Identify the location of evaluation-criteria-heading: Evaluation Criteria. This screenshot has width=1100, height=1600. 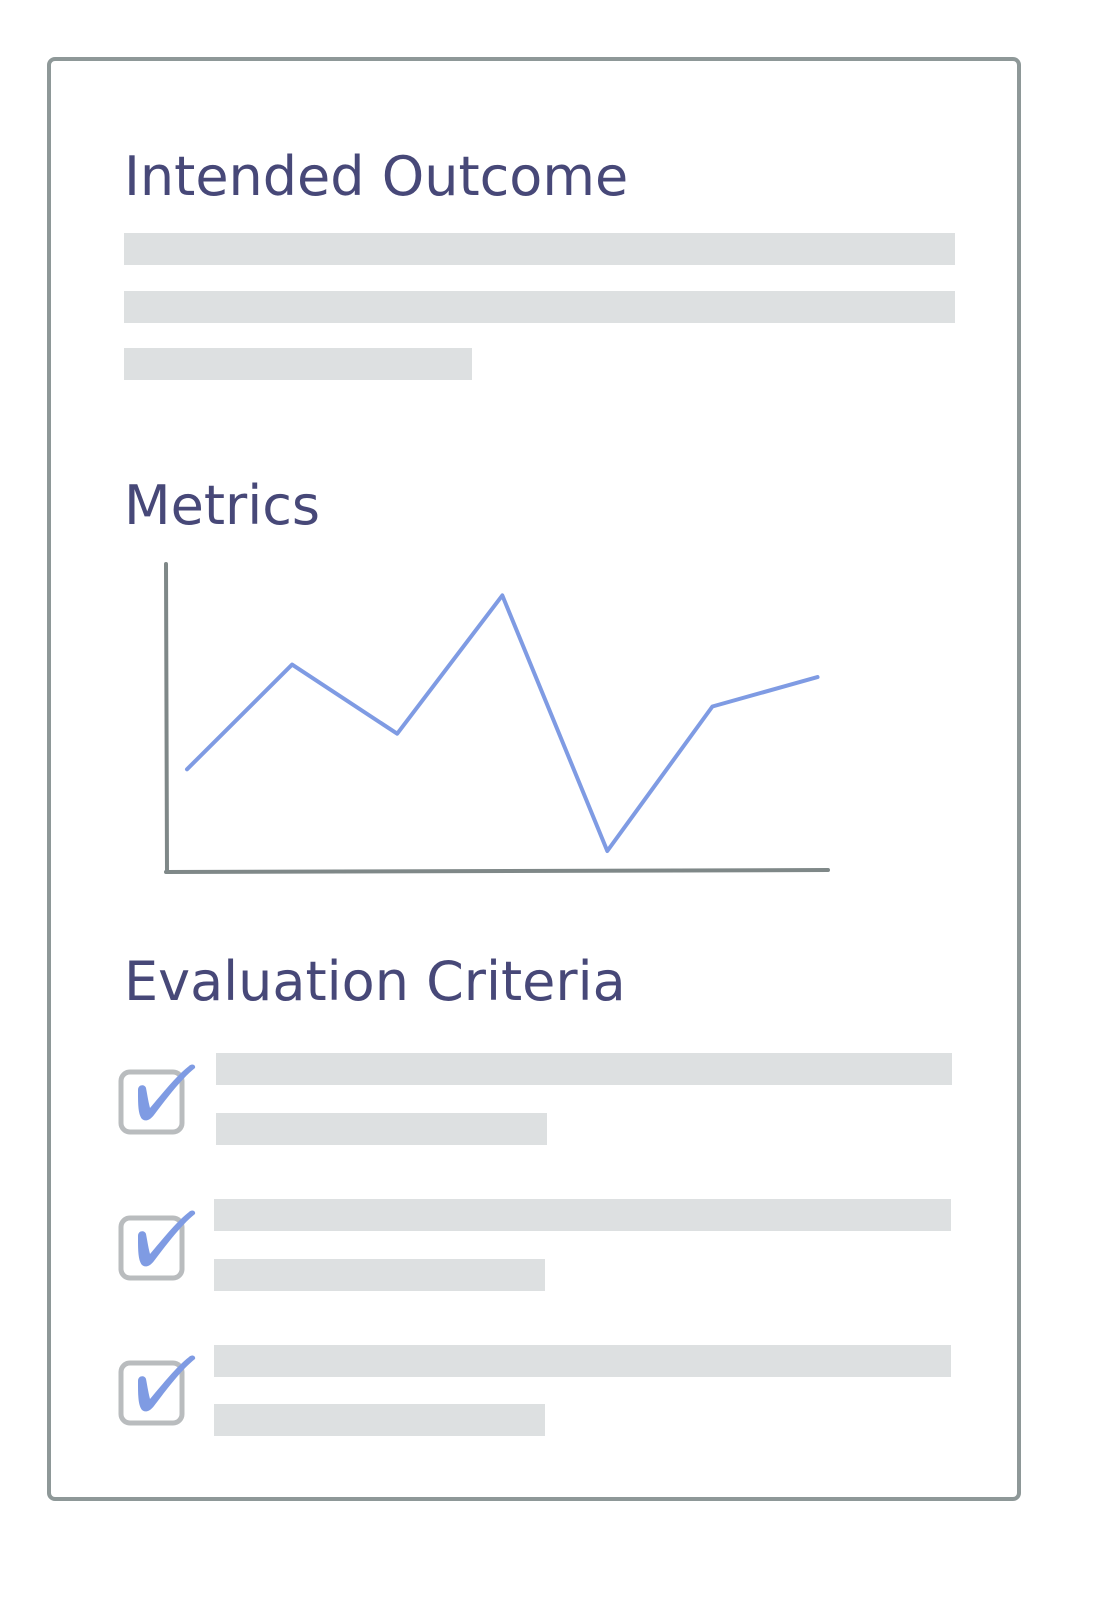
(375, 981).